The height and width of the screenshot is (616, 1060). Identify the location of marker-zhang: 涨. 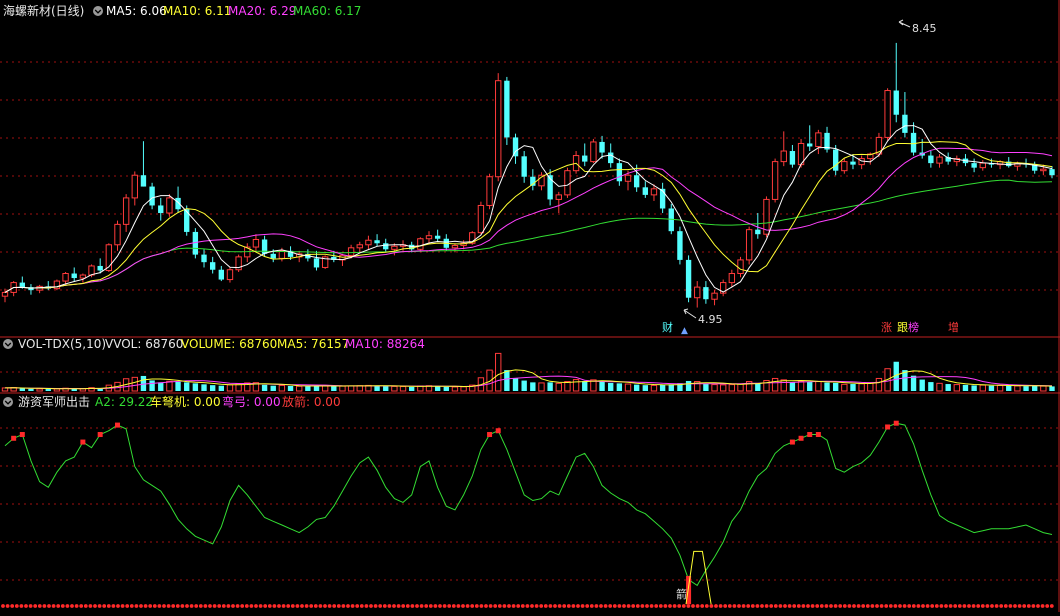
(886, 327).